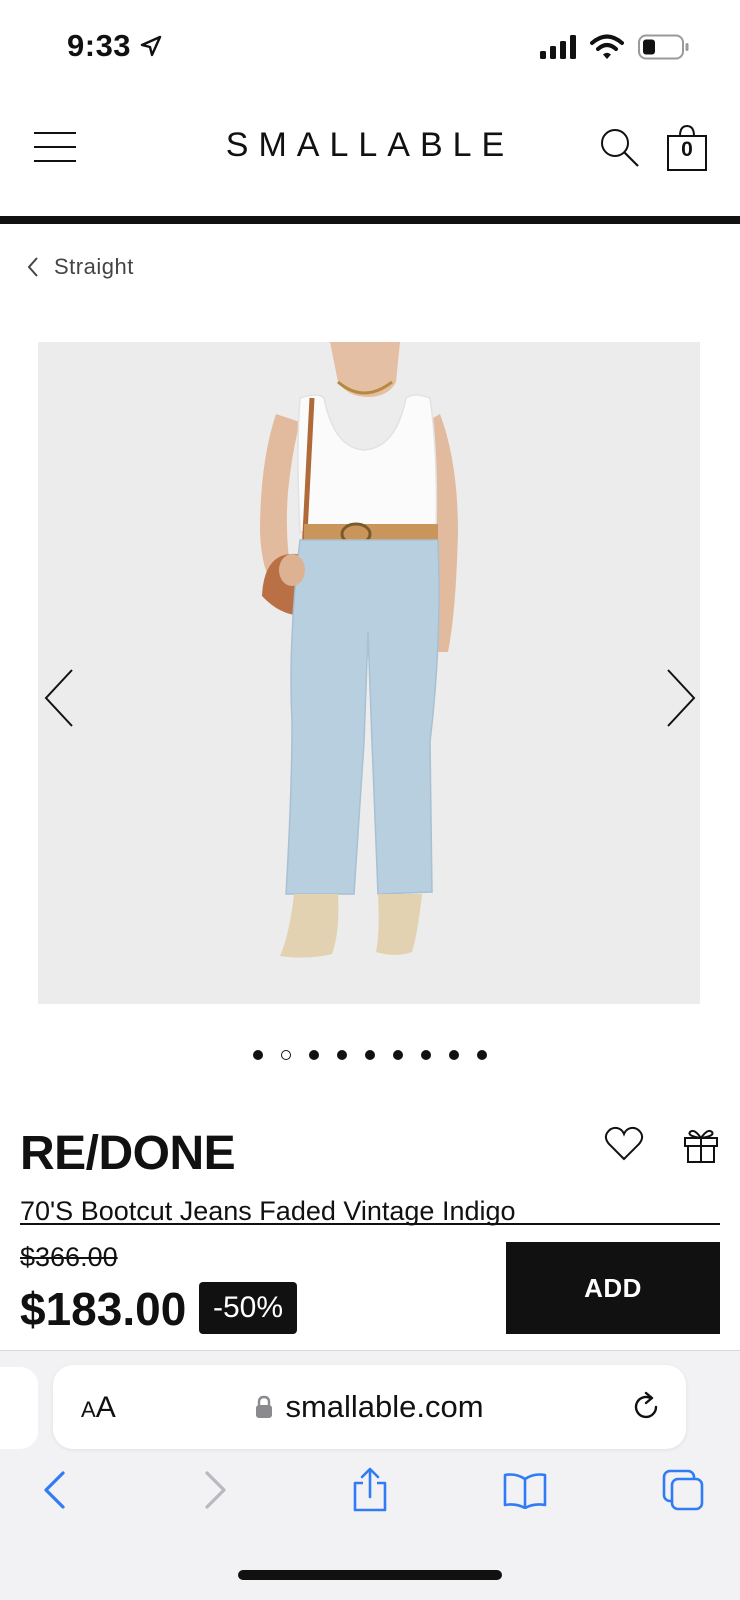 The height and width of the screenshot is (1600, 740). I want to click on url-display: smallable.com, so click(369, 1407).